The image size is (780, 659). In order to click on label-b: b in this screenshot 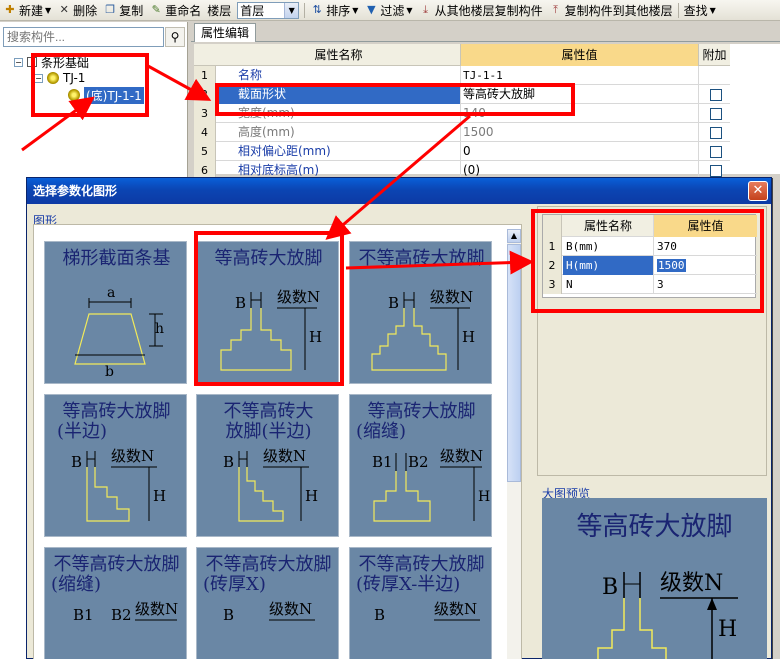, I will do `click(109, 372)`.